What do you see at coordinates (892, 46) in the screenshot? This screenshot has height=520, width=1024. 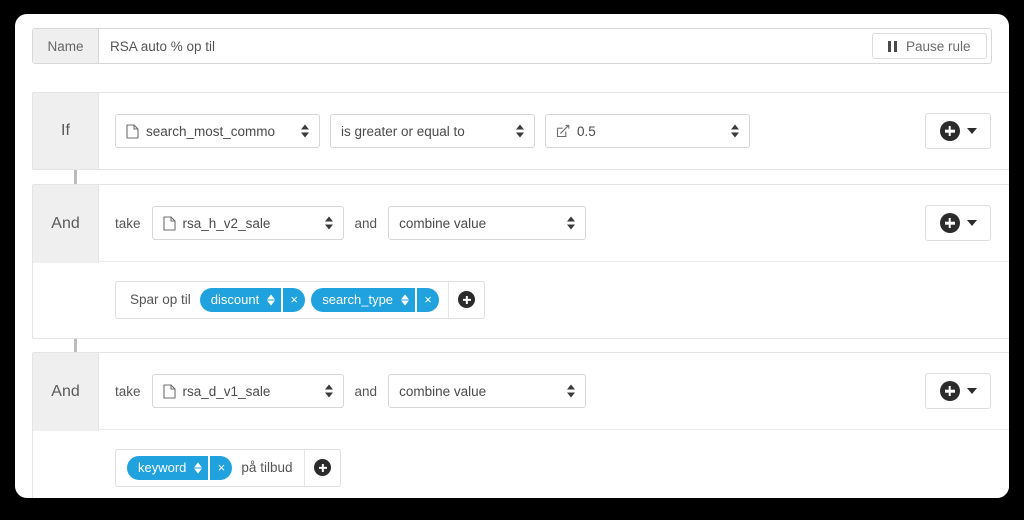 I see `pause-icon` at bounding box center [892, 46].